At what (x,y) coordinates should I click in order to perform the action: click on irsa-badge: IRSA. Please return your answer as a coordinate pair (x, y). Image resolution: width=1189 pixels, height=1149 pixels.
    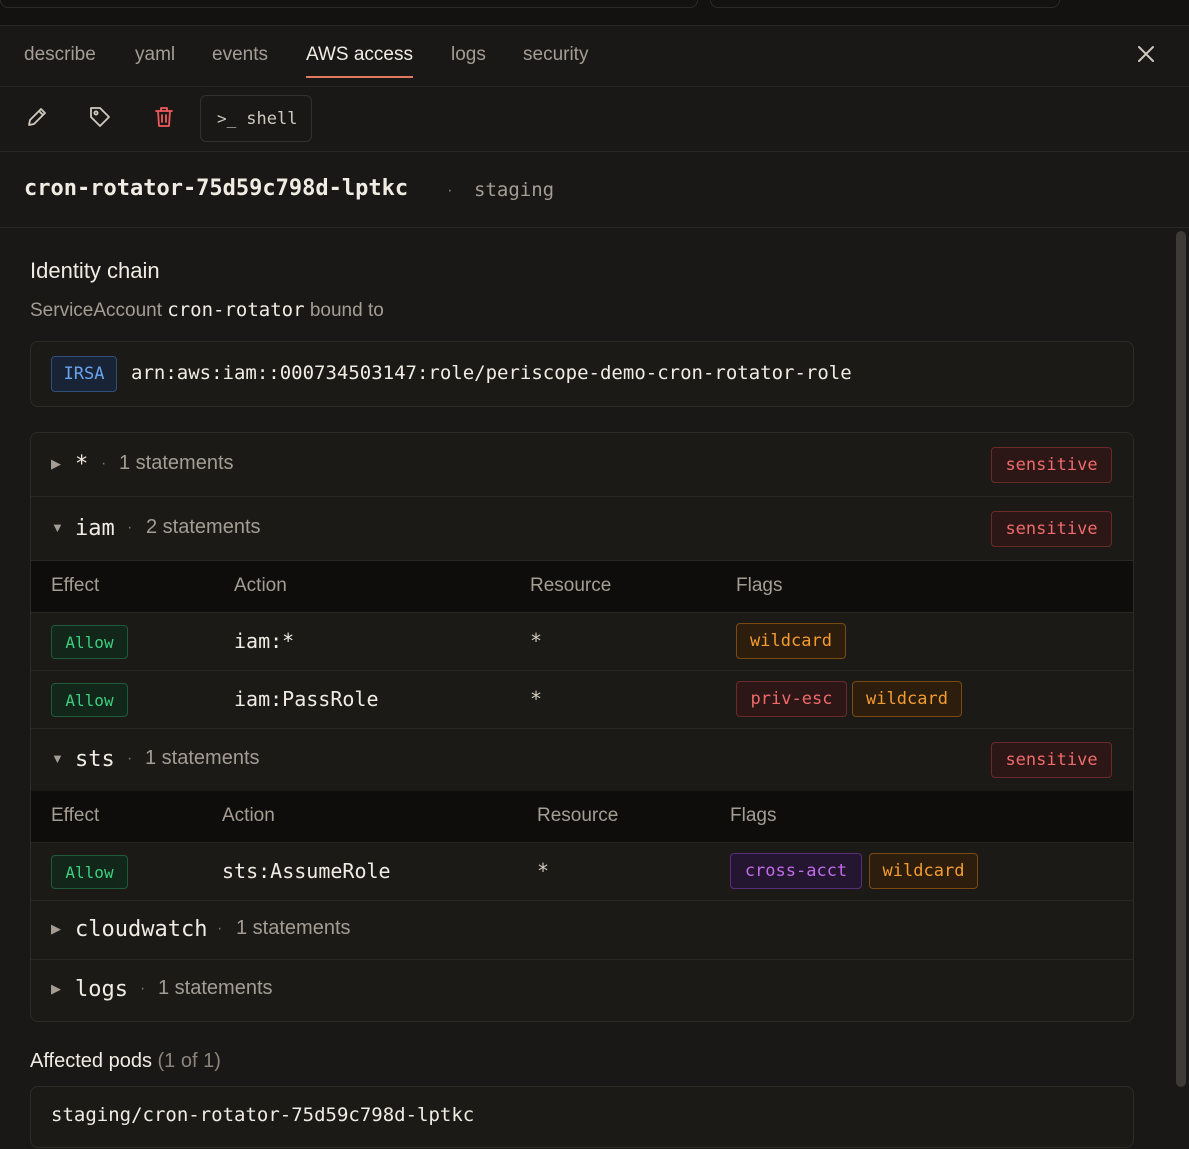
    Looking at the image, I should click on (84, 374).